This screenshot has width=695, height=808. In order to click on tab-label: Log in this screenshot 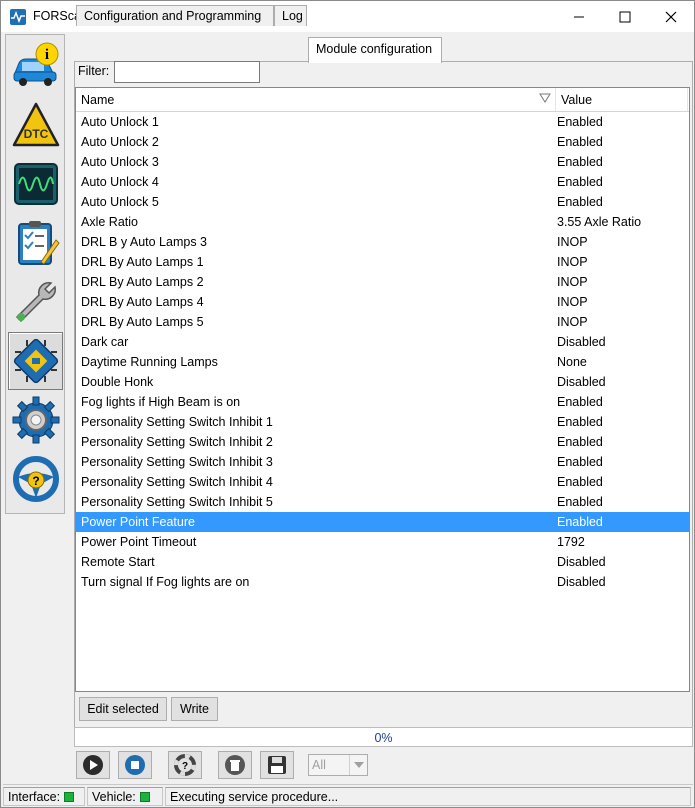, I will do `click(292, 16)`.